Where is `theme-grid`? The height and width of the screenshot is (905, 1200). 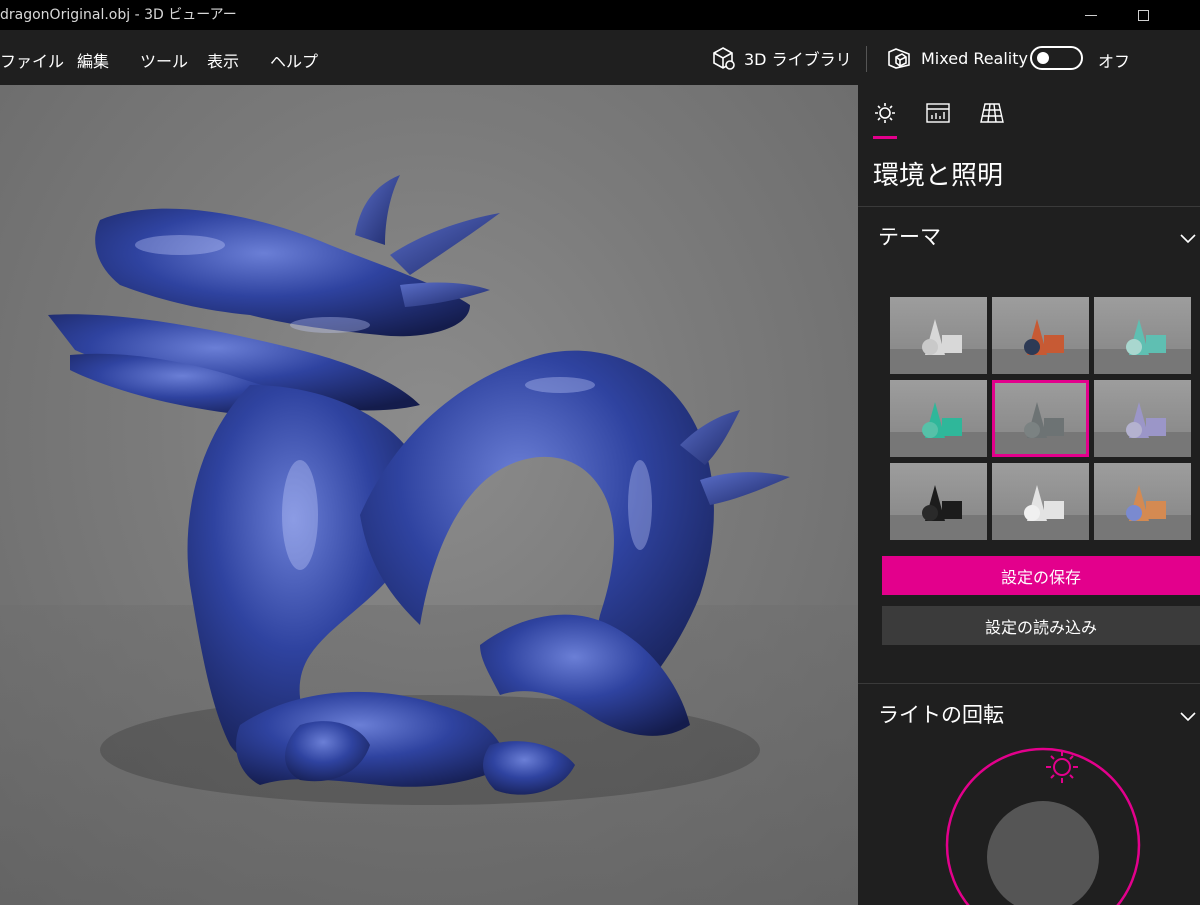 theme-grid is located at coordinates (1045, 419).